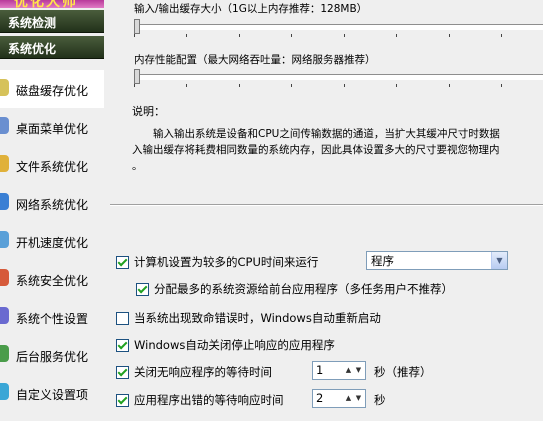 This screenshot has height=421, width=543. Describe the element at coordinates (4, 163) in the screenshot. I see `folder-icon` at that location.